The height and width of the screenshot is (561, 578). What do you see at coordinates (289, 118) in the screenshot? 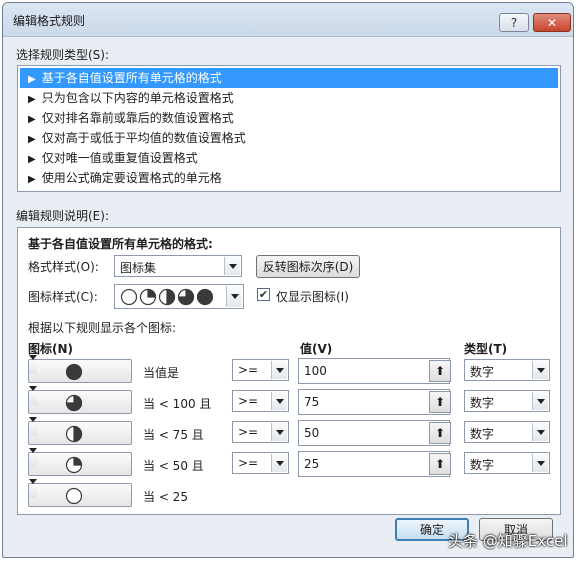
I see `rule-type-item: ▶ 仅对排名靠前或靠后的数值设置格式` at bounding box center [289, 118].